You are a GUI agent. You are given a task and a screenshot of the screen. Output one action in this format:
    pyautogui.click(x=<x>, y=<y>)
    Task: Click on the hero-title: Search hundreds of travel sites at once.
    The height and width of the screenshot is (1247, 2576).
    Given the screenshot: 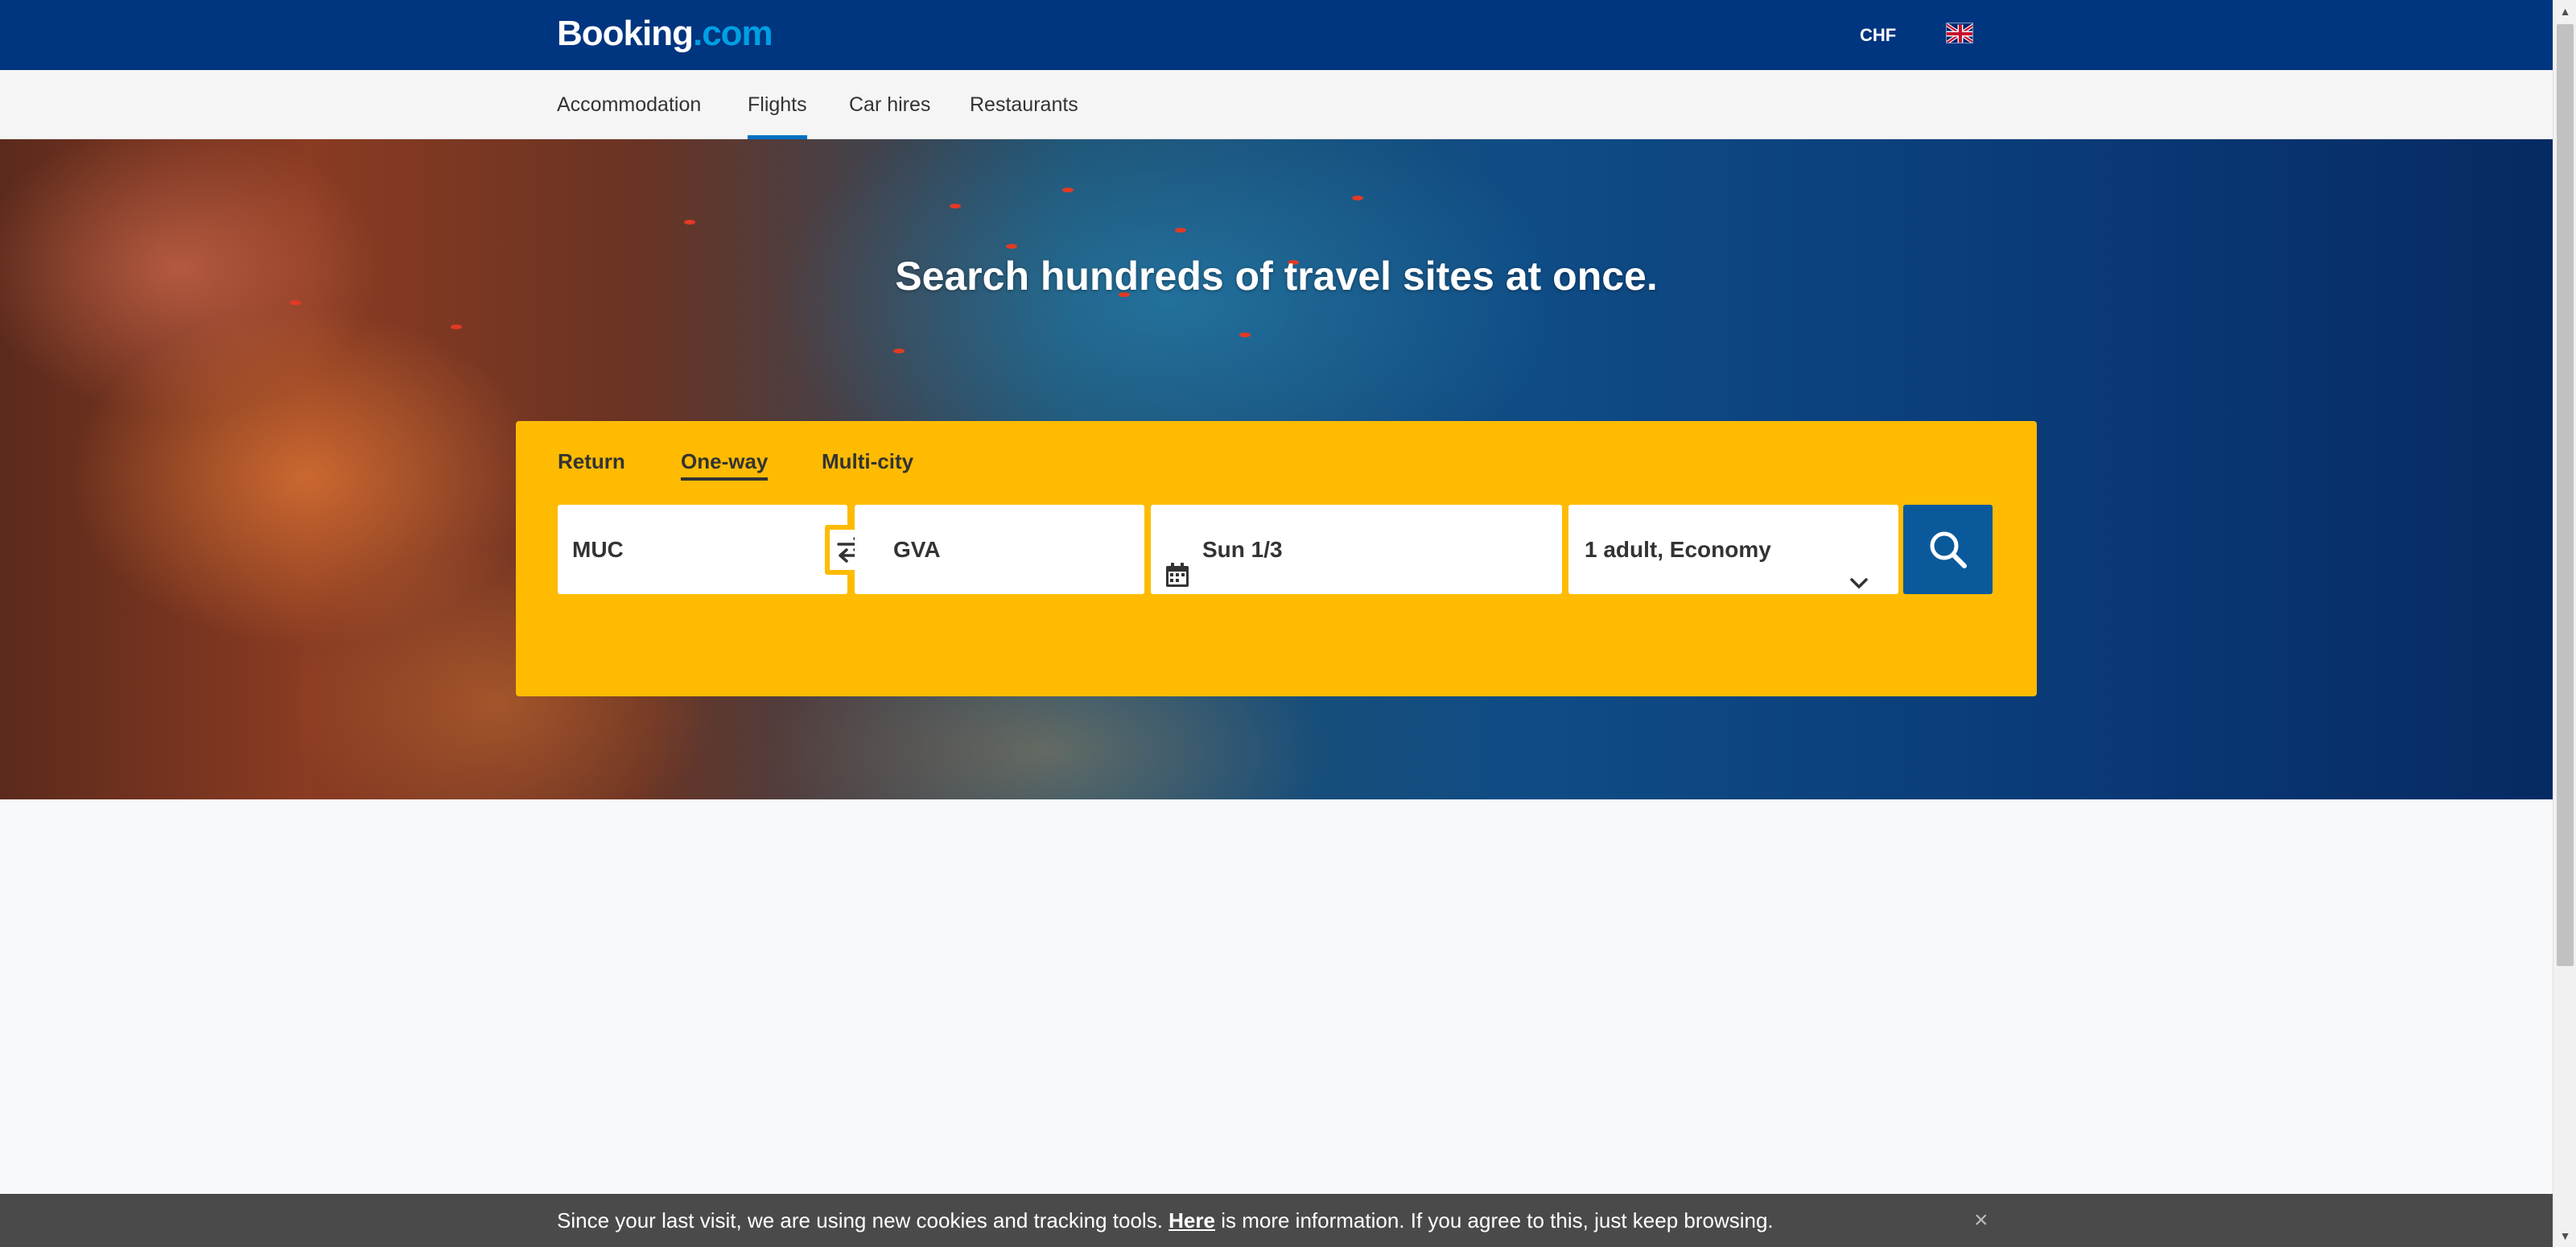 What is the action you would take?
    pyautogui.click(x=1276, y=277)
    